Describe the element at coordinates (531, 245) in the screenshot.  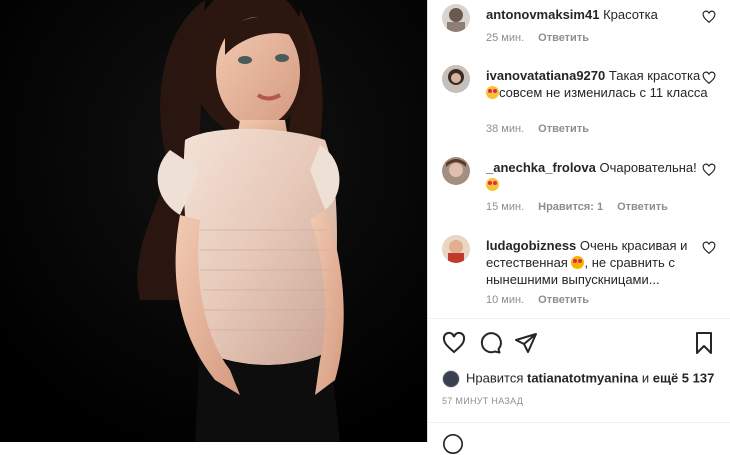
I see `comment-username: ludagobizness` at that location.